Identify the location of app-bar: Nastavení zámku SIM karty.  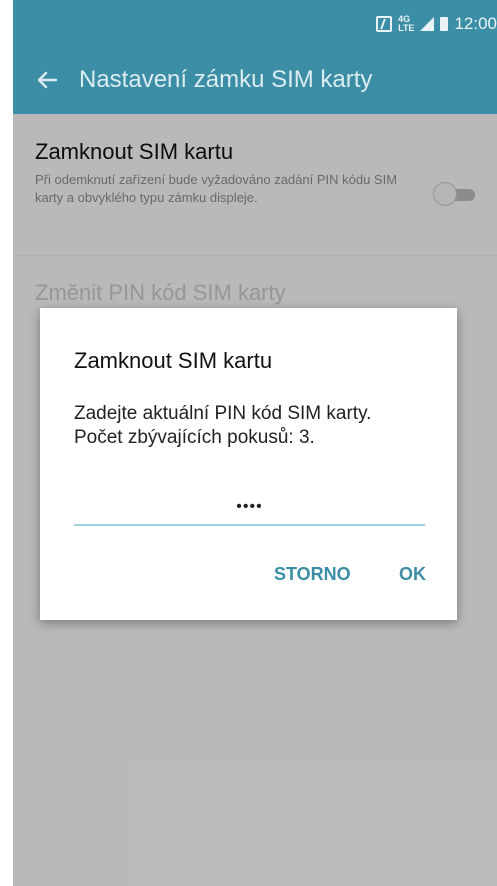
(255, 80).